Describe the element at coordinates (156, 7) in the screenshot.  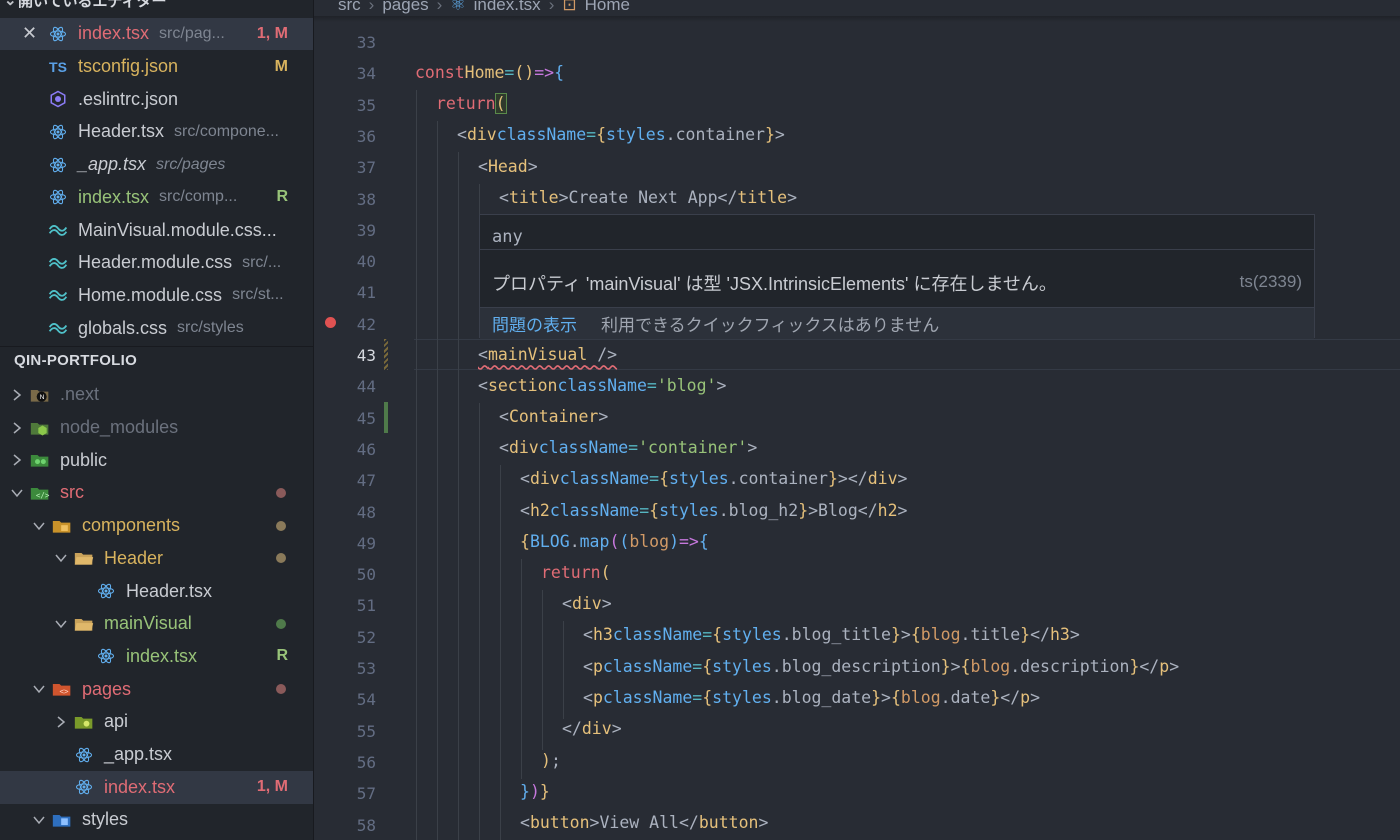
I see `open-editors-header: ⌄ 開いているエディター` at that location.